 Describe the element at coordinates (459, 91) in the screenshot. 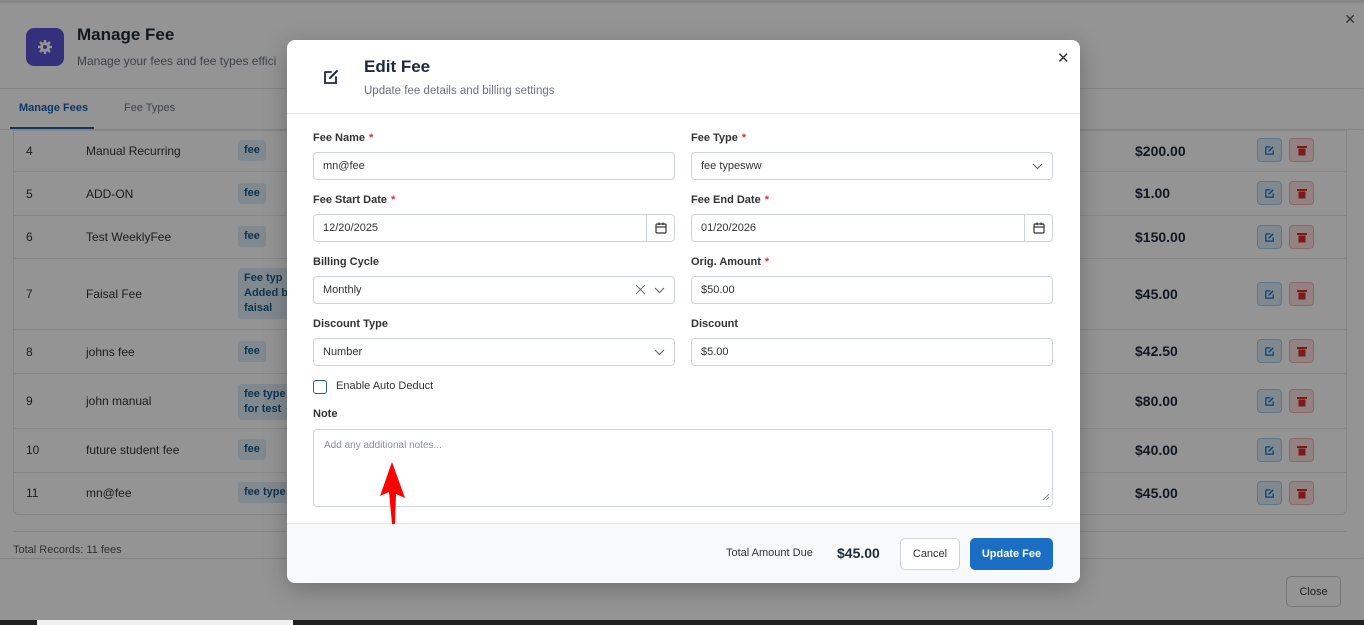

I see `modal-subtitle: Update fee details and billing settings` at that location.